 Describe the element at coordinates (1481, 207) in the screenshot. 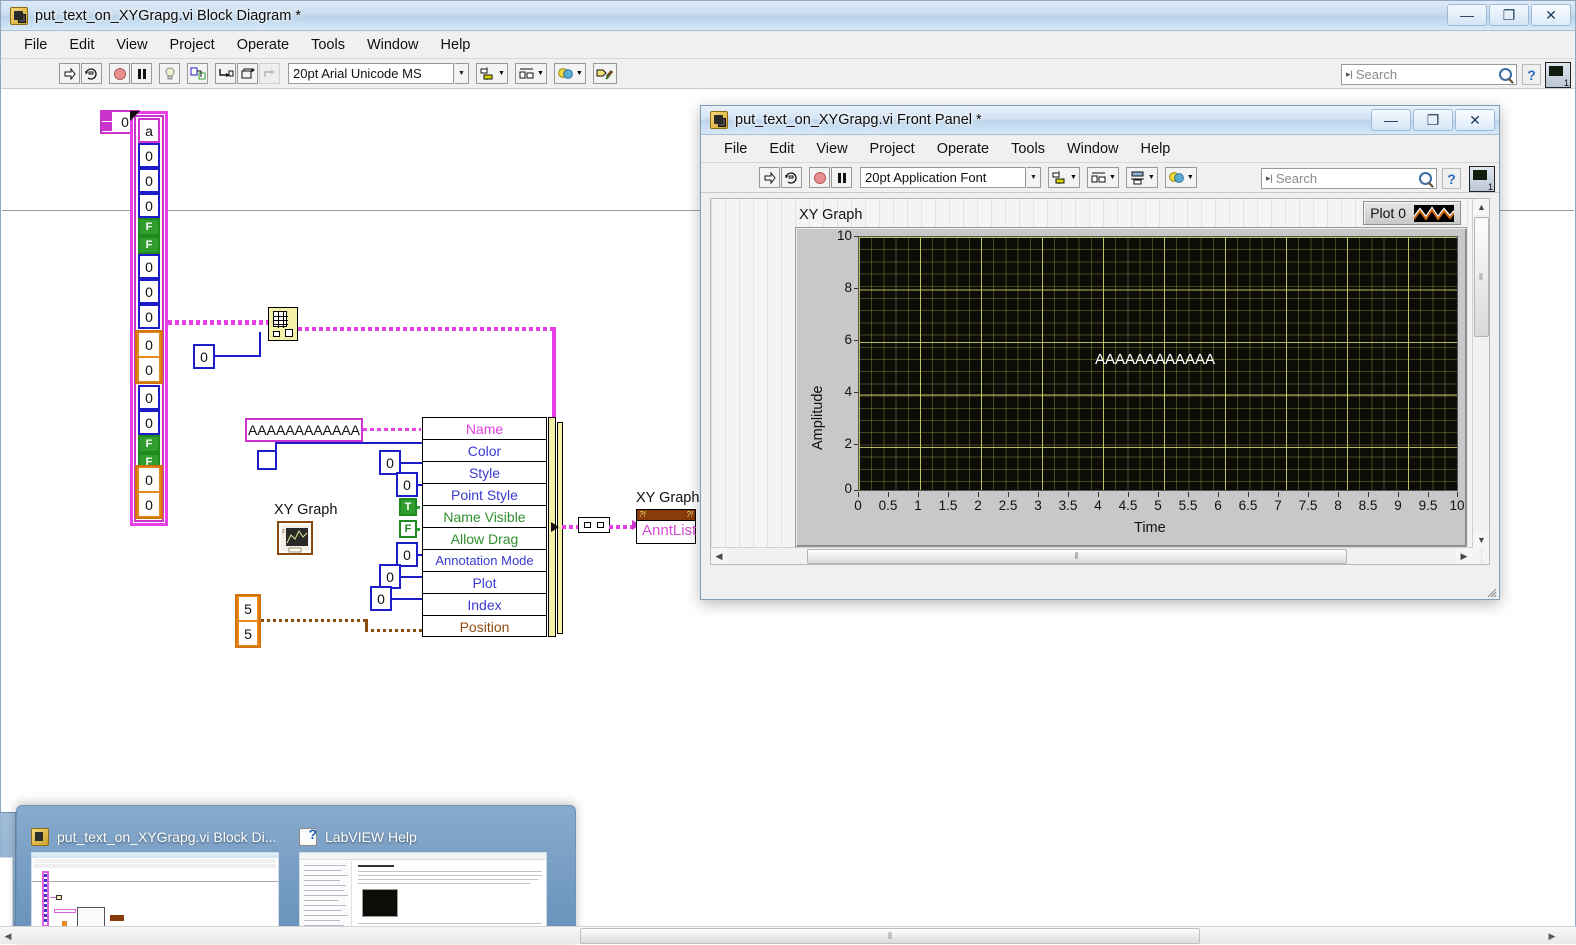

I see `scroll-up-button: ▲` at that location.